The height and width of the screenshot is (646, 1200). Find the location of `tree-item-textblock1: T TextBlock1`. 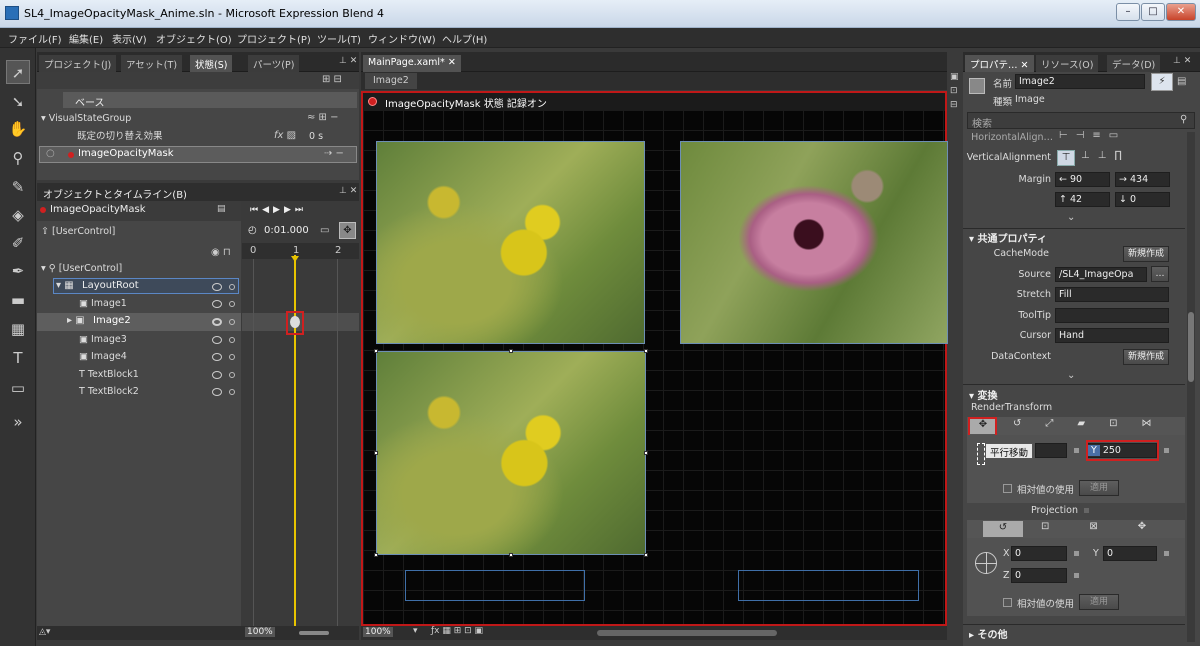

tree-item-textblock1: T TextBlock1 is located at coordinates (109, 374).